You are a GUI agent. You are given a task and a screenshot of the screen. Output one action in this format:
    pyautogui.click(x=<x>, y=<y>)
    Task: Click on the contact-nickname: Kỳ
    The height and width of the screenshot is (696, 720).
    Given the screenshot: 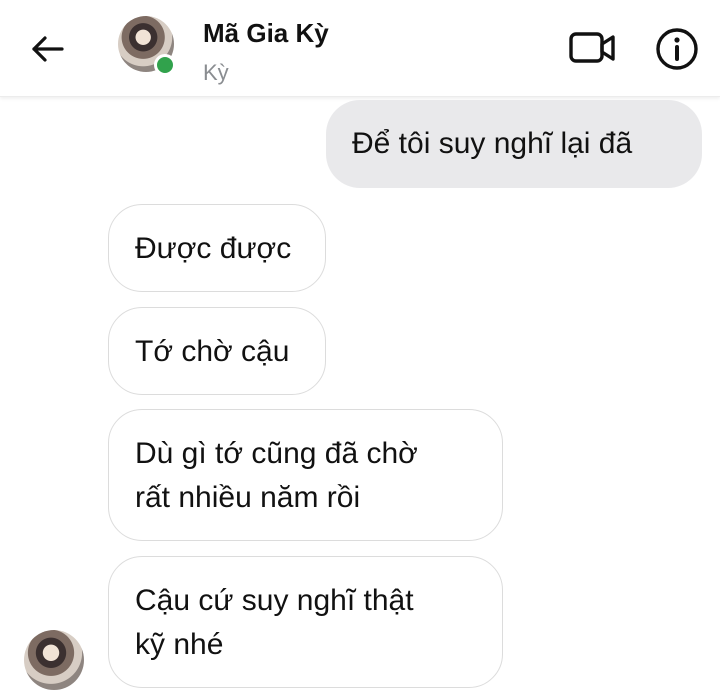 What is the action you would take?
    pyautogui.click(x=216, y=72)
    